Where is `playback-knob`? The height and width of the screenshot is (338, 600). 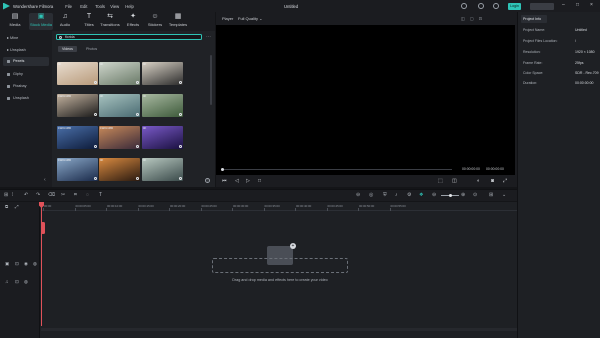
playback-knob is located at coordinates (222, 169).